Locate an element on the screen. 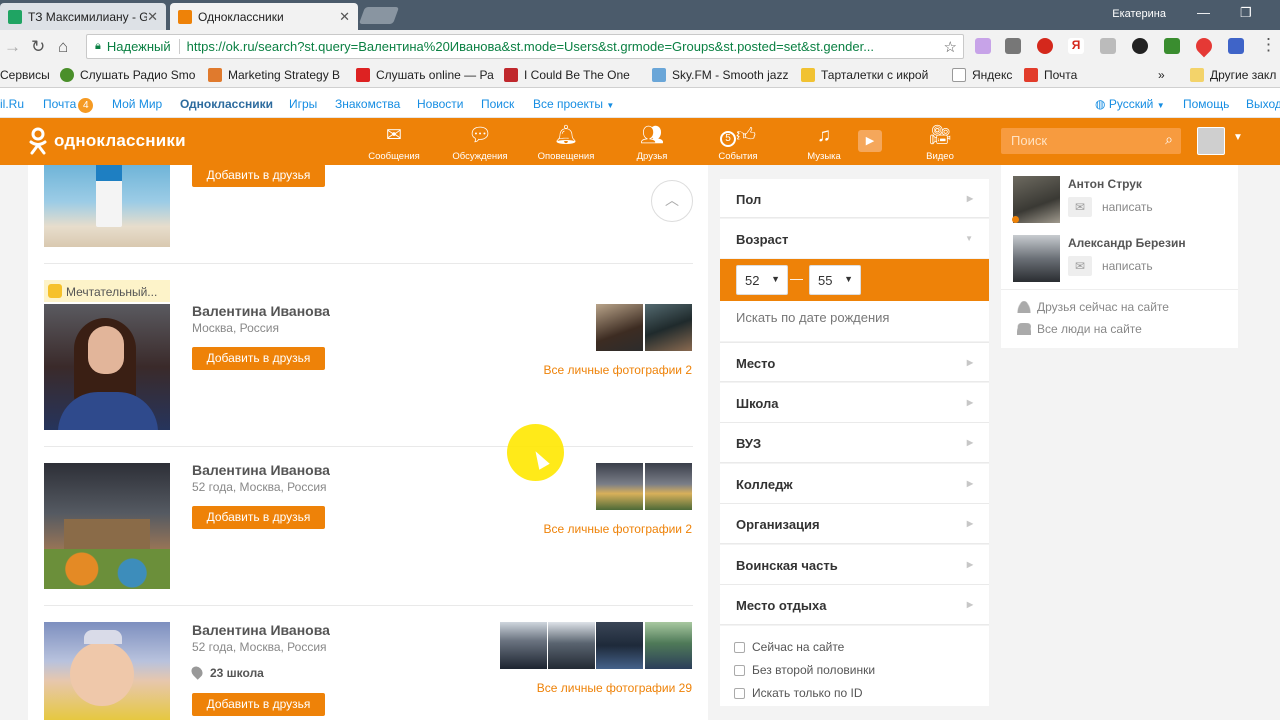 The width and height of the screenshot is (1280, 720). bookmark-marketing: Marketing Strategy B is located at coordinates (274, 75).